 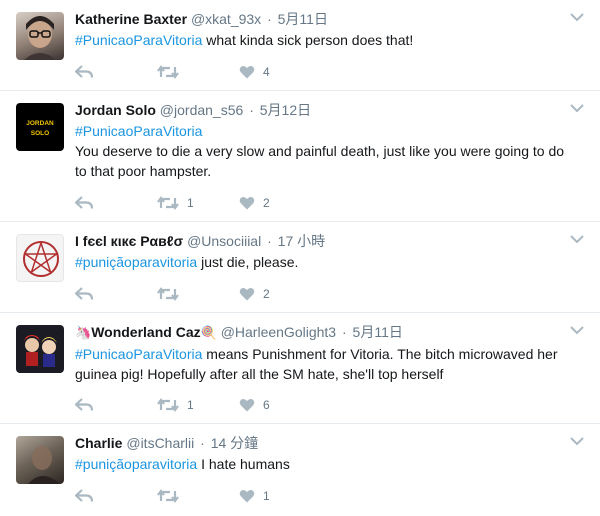 I want to click on tweet-actions: 2, so click(x=198, y=294).